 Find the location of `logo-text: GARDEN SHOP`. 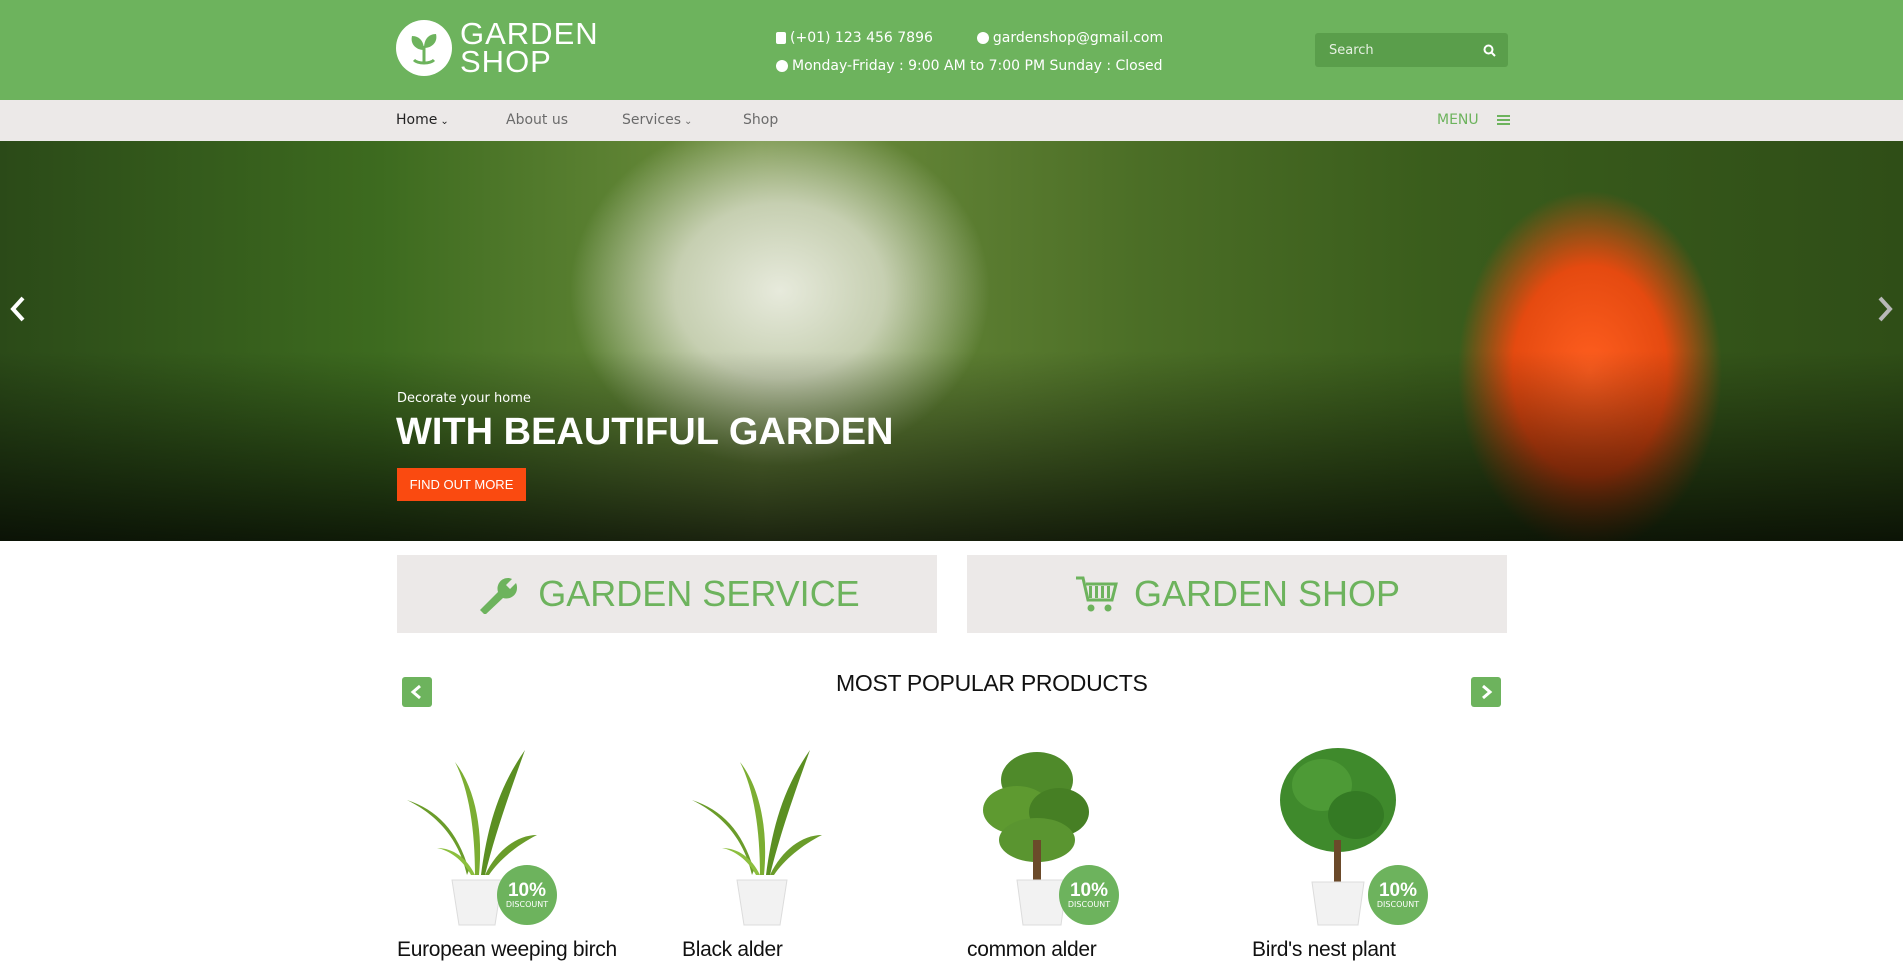

logo-text: GARDEN SHOP is located at coordinates (529, 48).